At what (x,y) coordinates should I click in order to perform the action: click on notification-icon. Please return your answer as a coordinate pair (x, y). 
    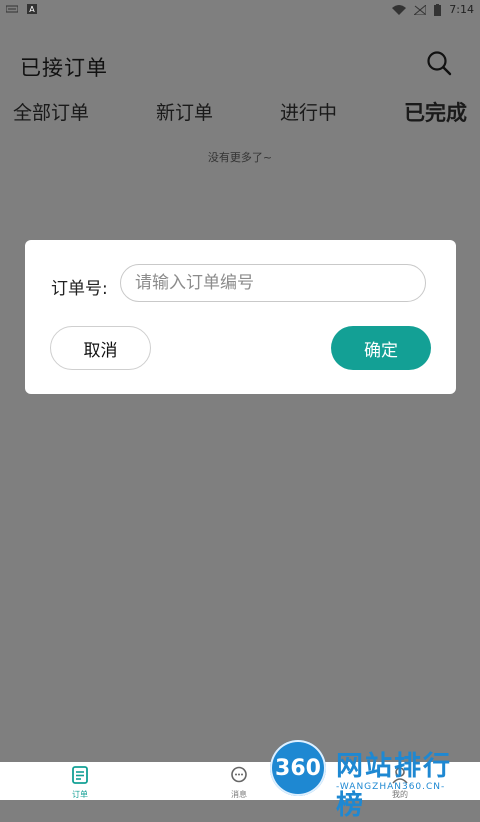
    Looking at the image, I should click on (12, 9).